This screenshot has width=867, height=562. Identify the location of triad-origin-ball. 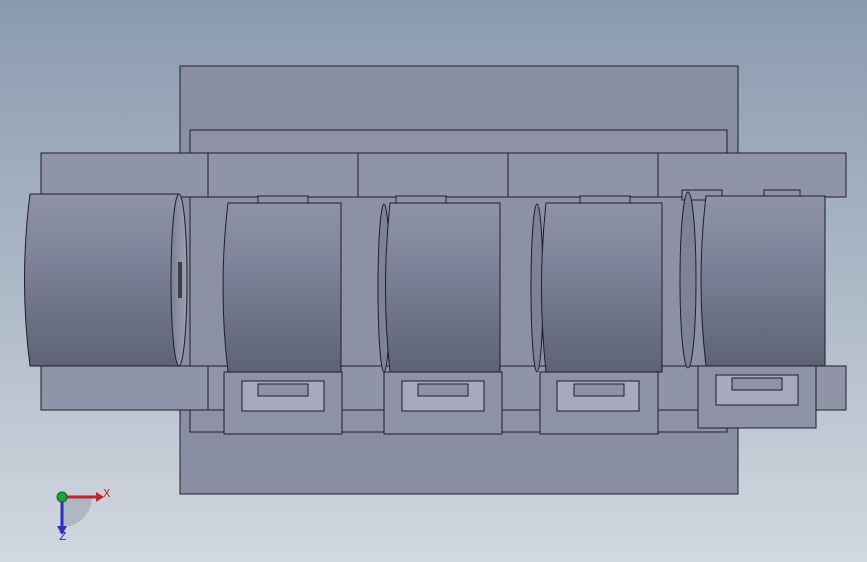
(62, 497).